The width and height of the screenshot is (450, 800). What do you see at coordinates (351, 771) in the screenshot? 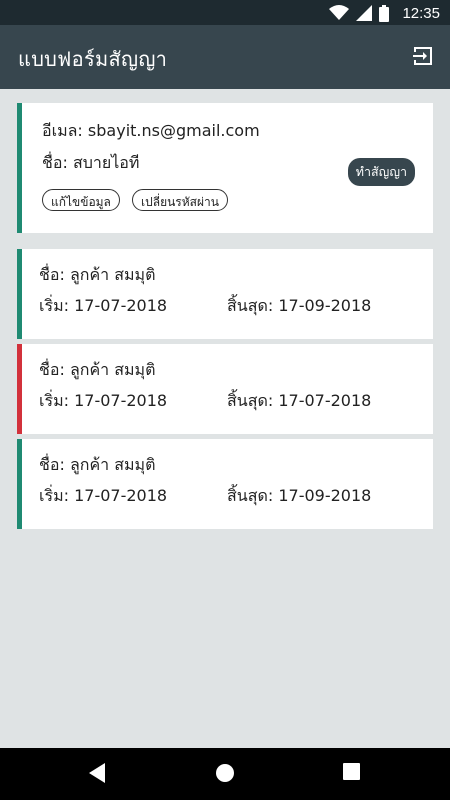
I see `recents-icon` at bounding box center [351, 771].